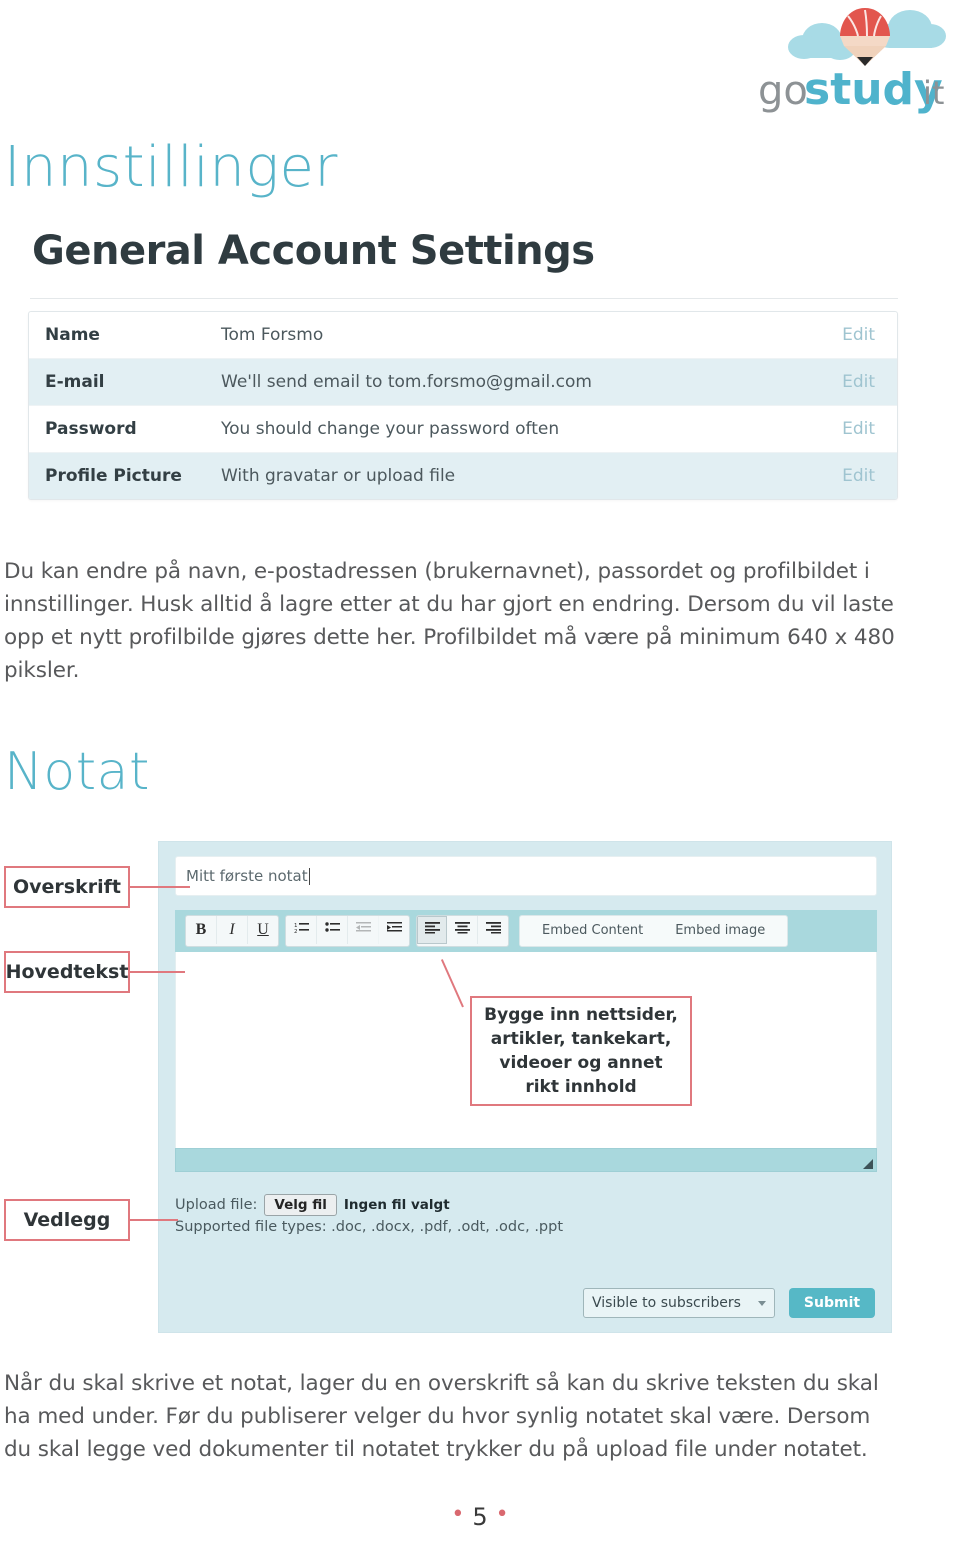 The height and width of the screenshot is (1546, 960). I want to click on align-right-button, so click(493, 930).